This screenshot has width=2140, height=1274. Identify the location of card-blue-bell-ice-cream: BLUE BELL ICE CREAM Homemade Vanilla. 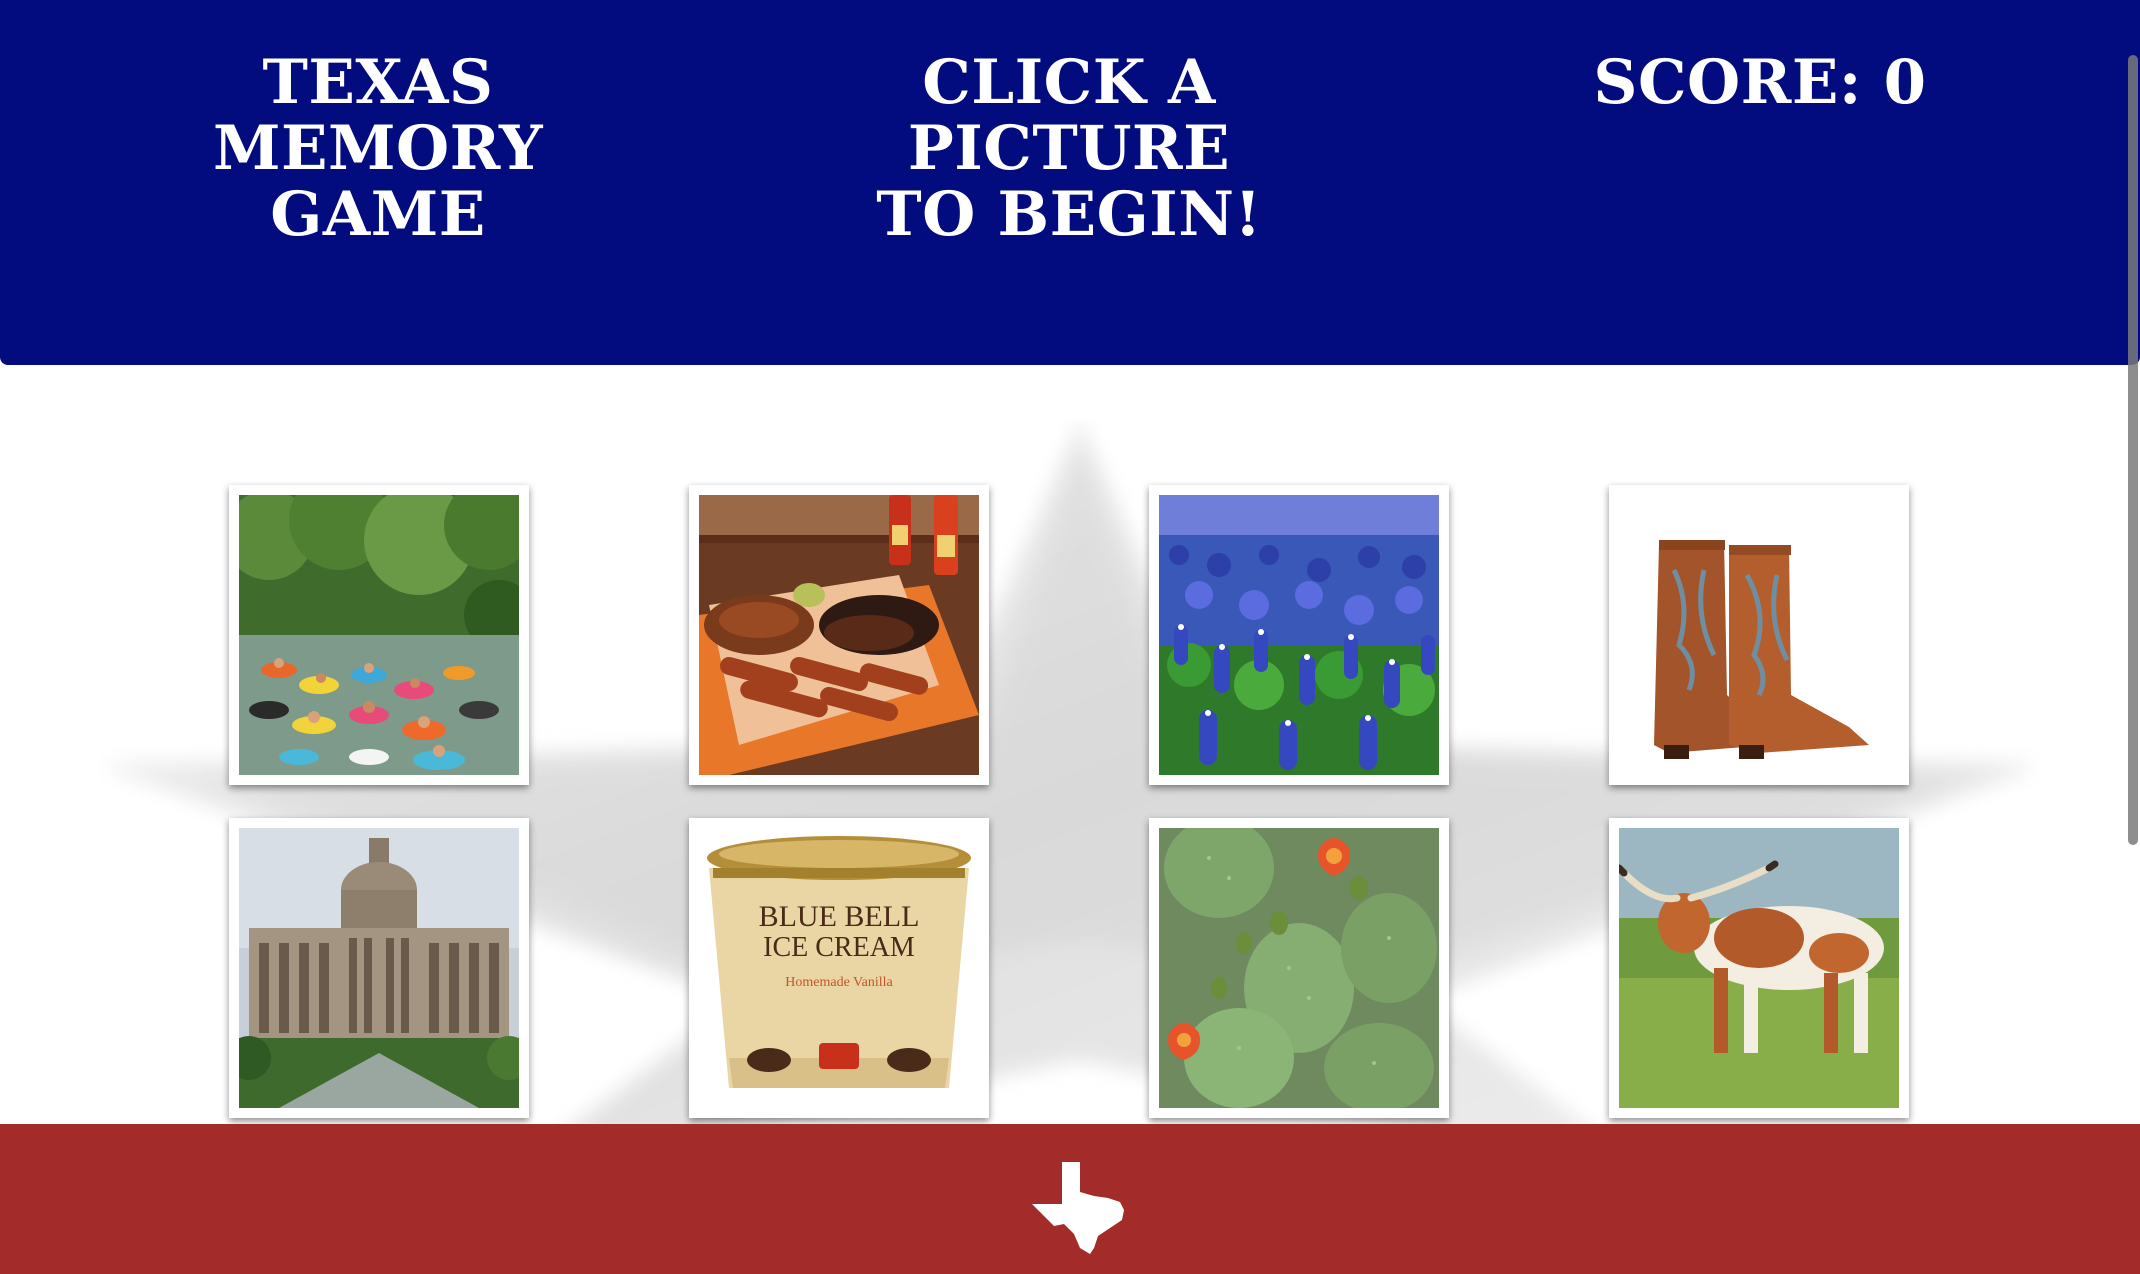
(839, 968).